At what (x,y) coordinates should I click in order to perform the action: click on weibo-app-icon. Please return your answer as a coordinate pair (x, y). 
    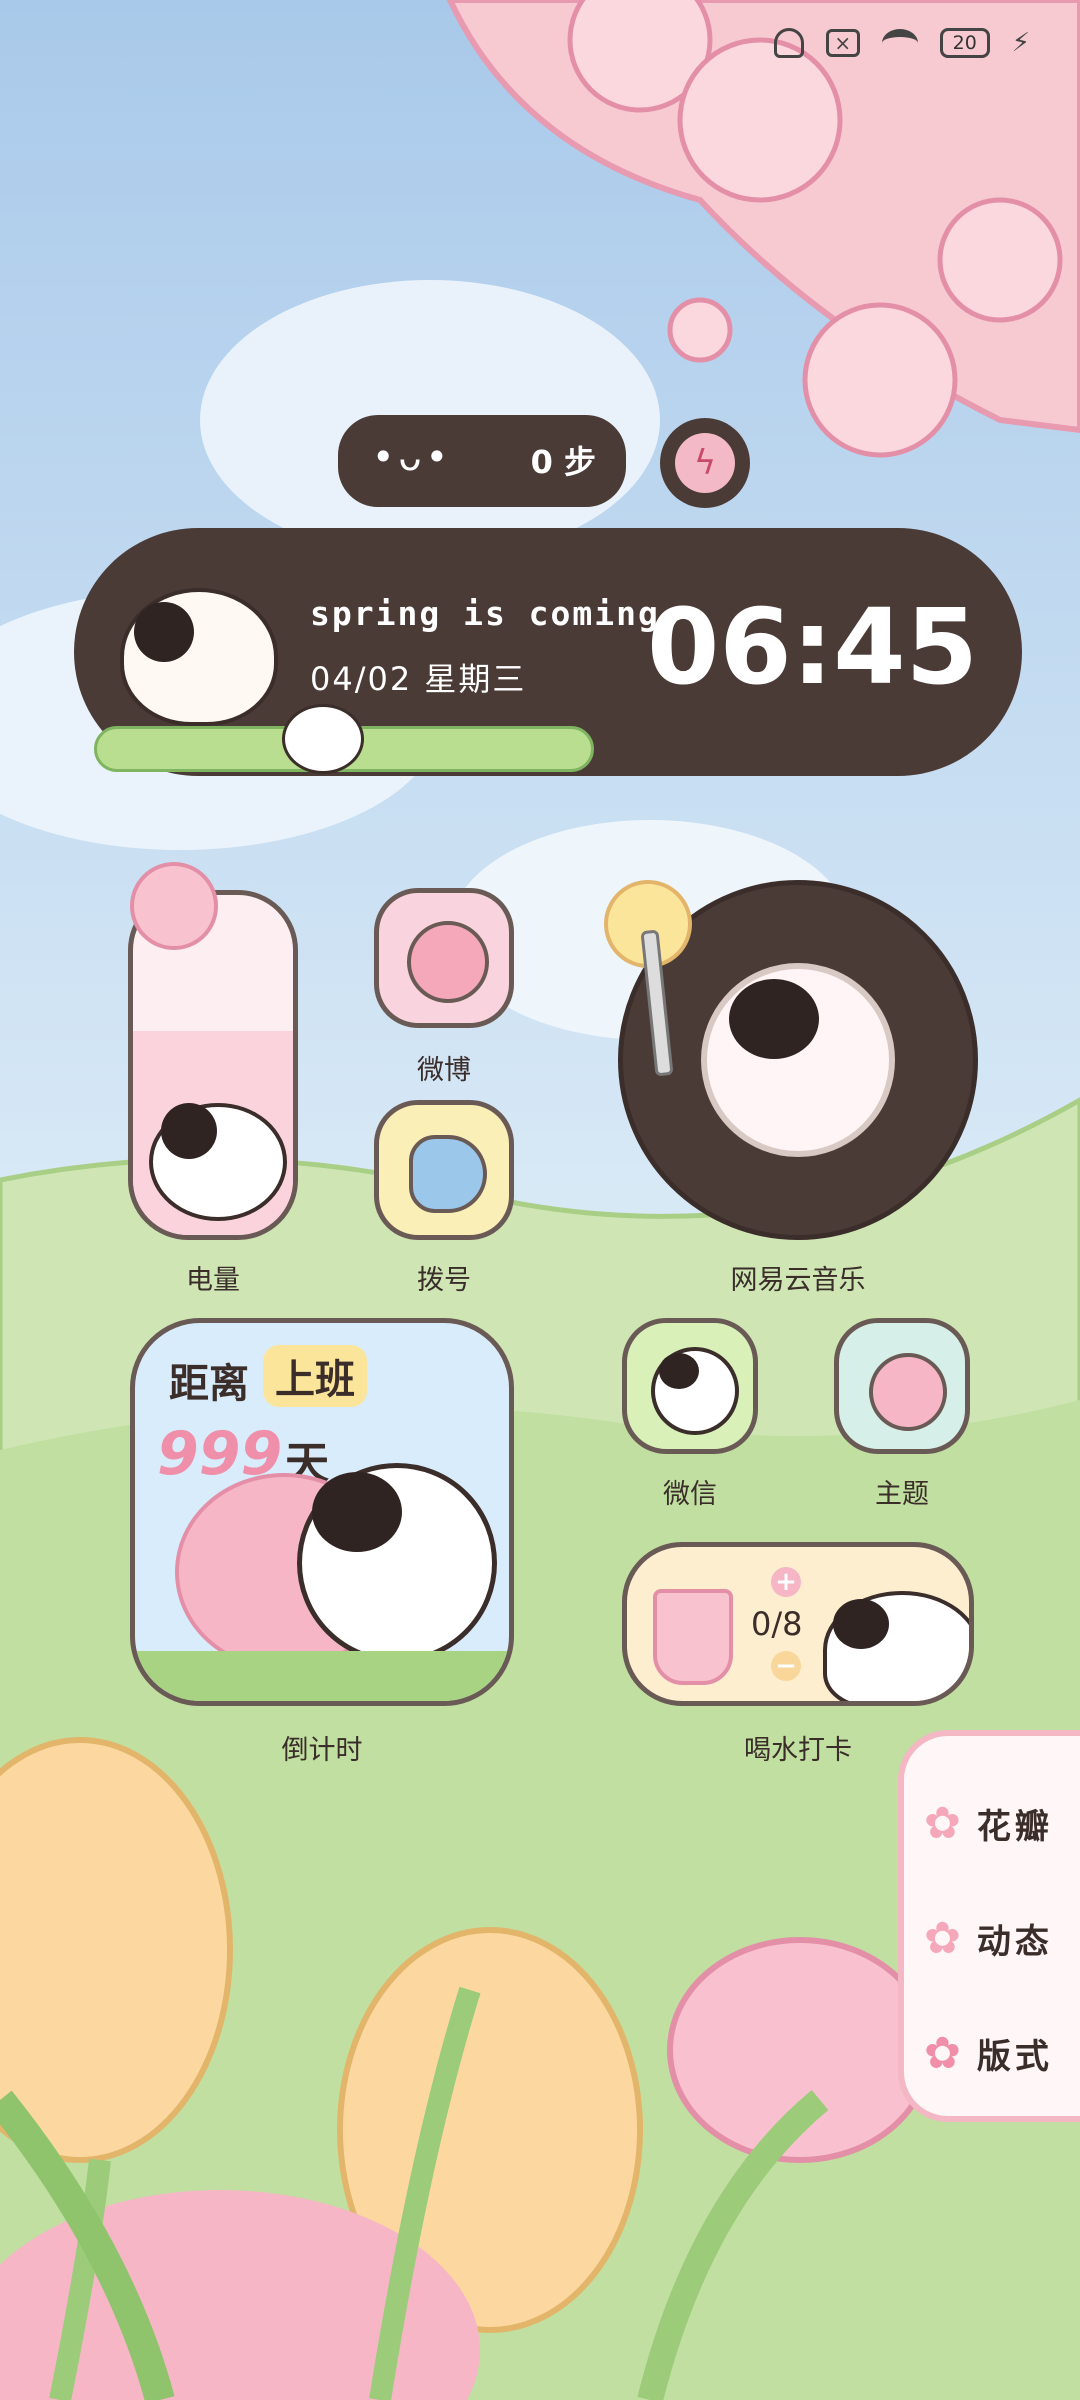
    Looking at the image, I should click on (444, 958).